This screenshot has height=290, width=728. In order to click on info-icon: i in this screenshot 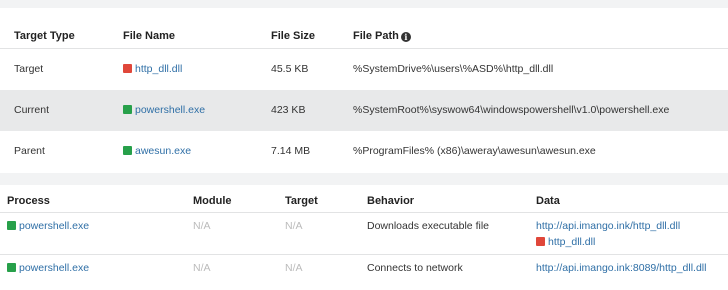, I will do `click(405, 37)`.